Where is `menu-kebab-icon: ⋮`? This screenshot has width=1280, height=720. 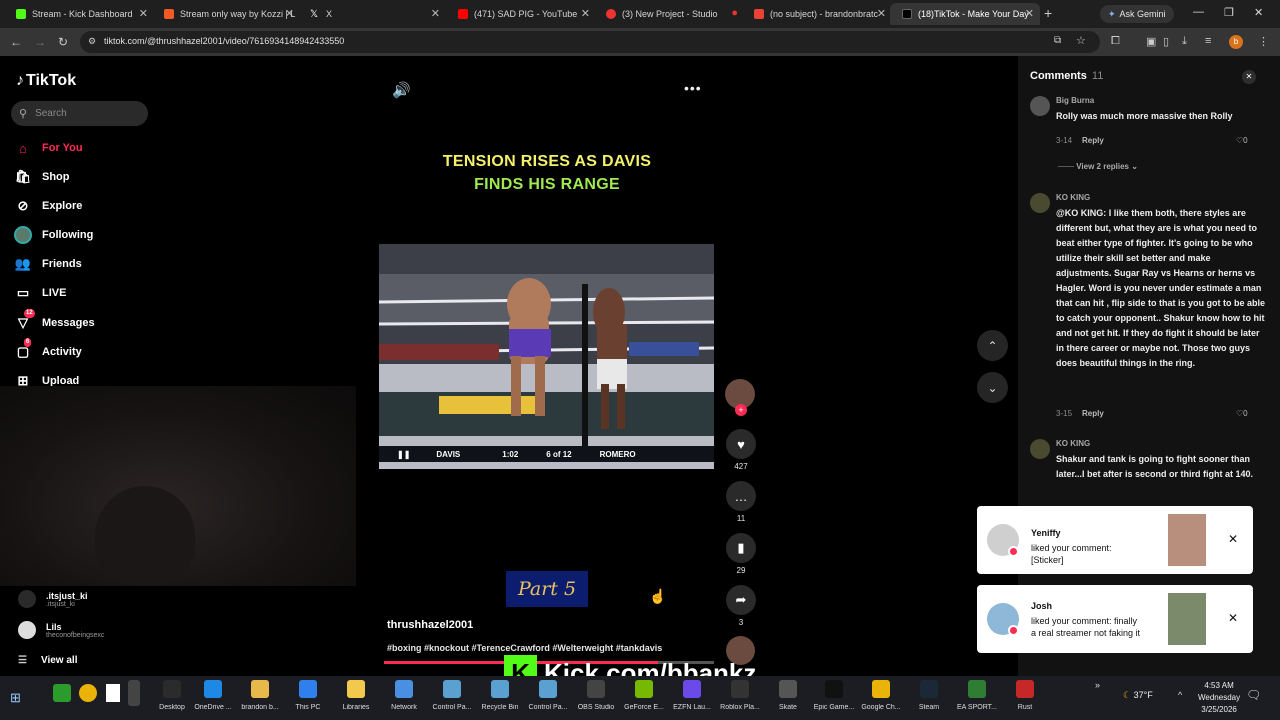 menu-kebab-icon: ⋮ is located at coordinates (1263, 41).